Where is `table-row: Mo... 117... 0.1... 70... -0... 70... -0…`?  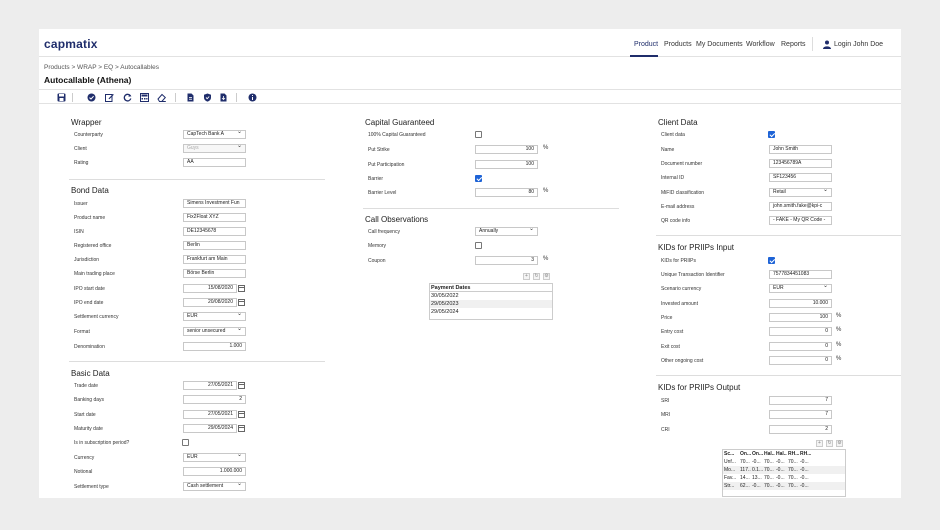 table-row: Mo... 117... 0.1... 70... -0... 70... -0… is located at coordinates (784, 470).